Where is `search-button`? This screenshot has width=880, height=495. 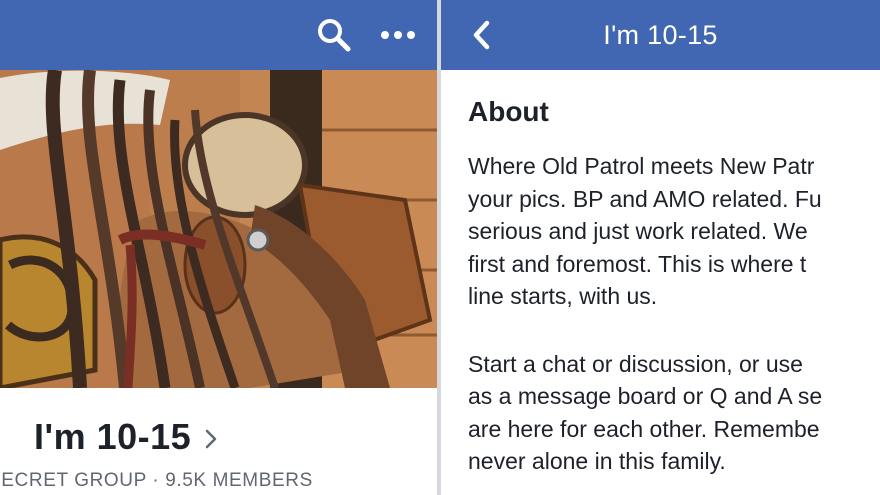 search-button is located at coordinates (334, 35).